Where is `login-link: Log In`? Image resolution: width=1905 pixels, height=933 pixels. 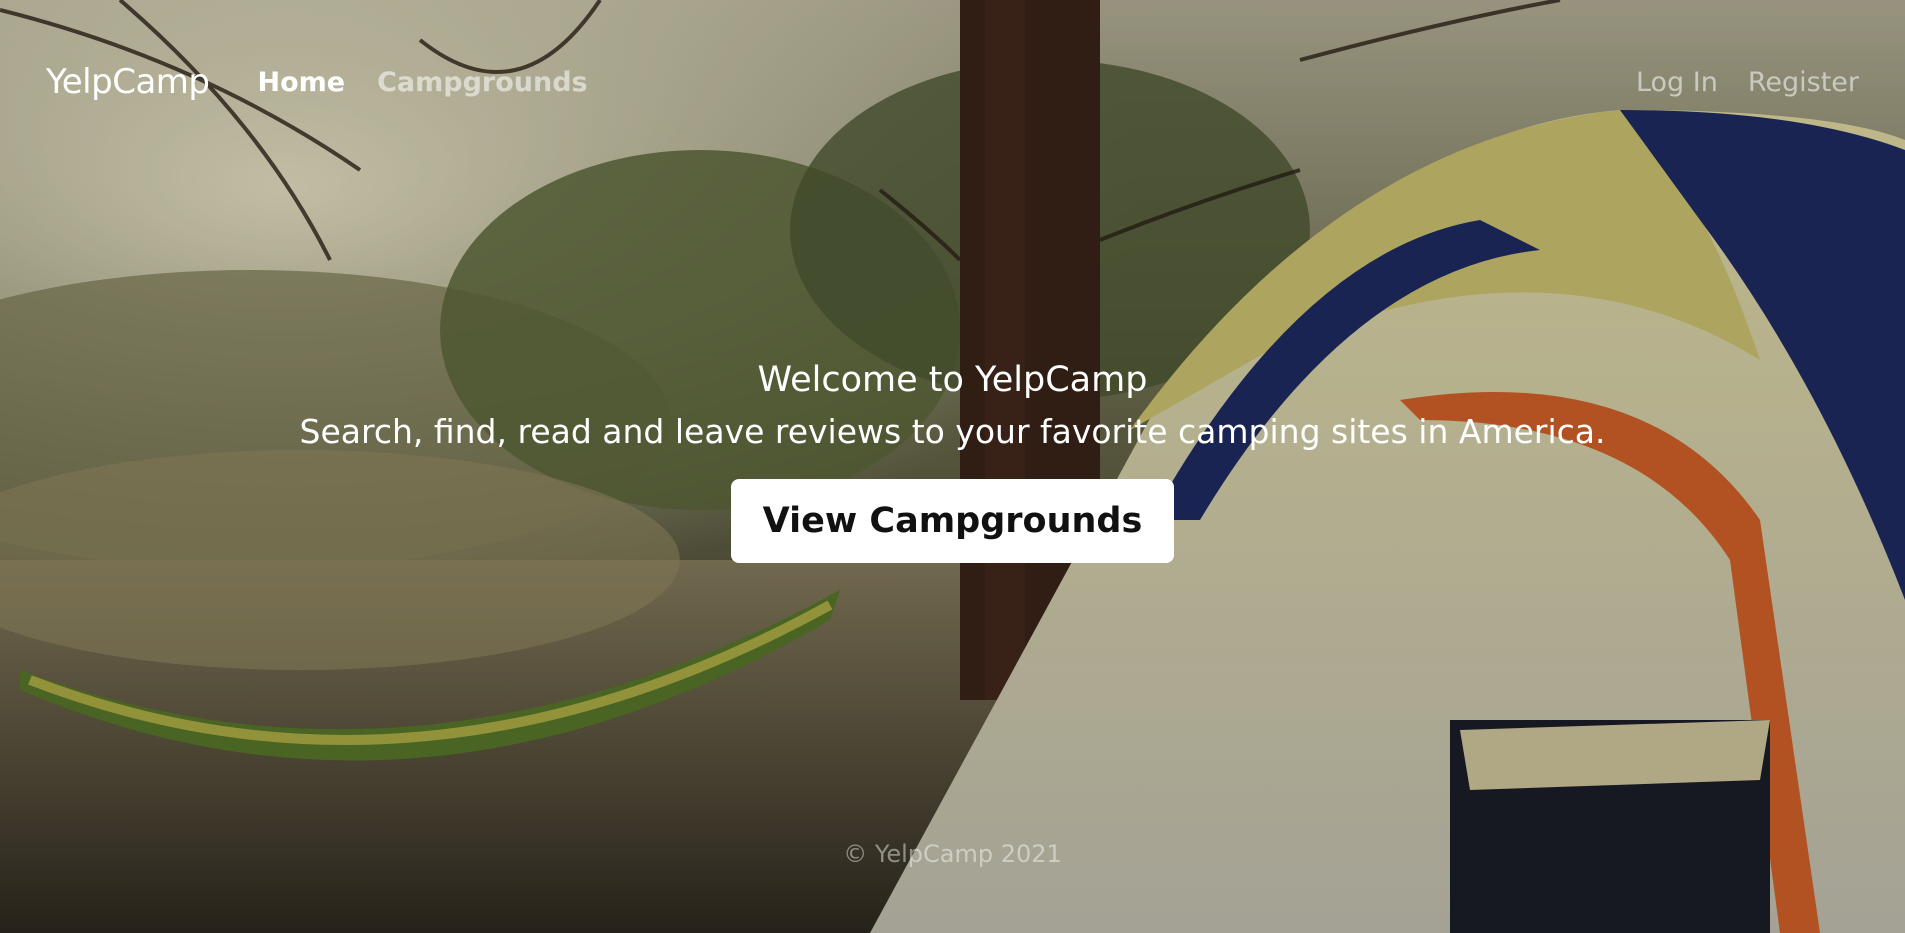
login-link: Log In is located at coordinates (1677, 82).